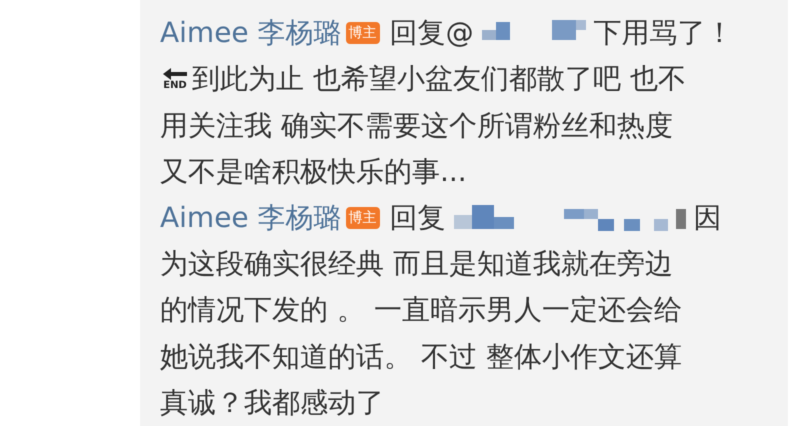  Describe the element at coordinates (421, 356) in the screenshot. I see `comment-text: 她说我不知道的话。 不过 整体小作文还算` at that location.